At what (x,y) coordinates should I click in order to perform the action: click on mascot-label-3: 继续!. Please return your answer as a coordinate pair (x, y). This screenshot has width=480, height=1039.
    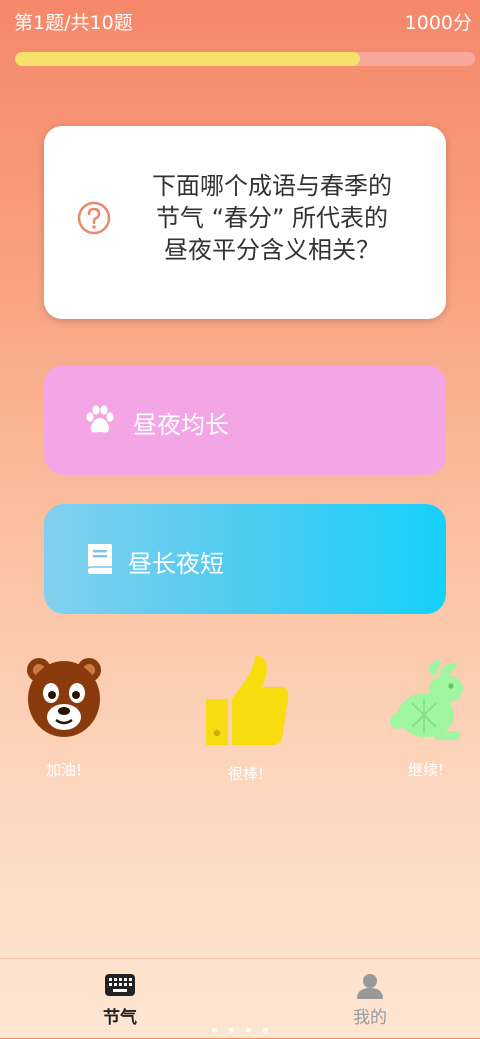
    Looking at the image, I should click on (425, 770).